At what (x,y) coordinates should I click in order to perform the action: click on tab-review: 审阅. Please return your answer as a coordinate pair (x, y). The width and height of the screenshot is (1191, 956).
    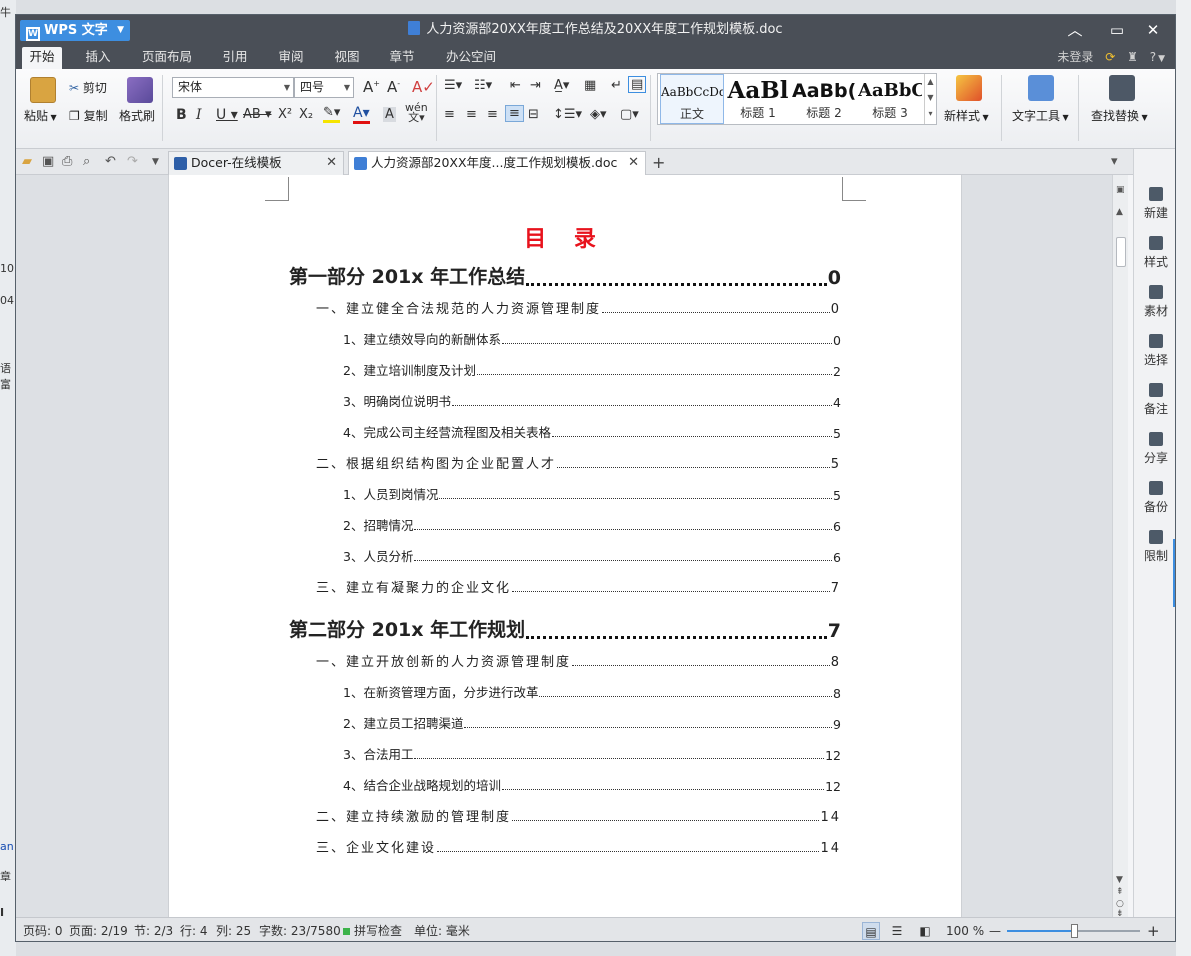
    Looking at the image, I should click on (291, 58).